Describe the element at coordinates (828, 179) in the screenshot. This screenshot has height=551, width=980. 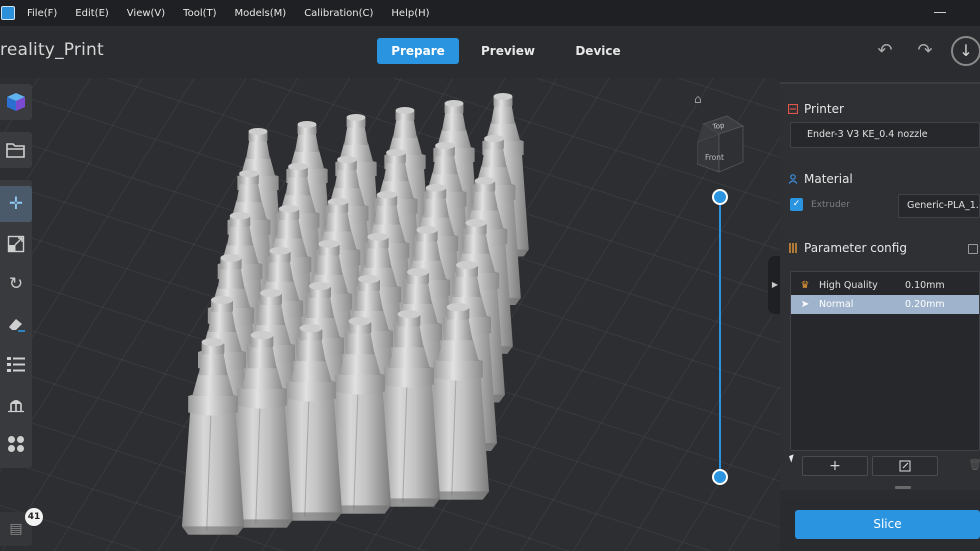
I see `material-title: Material` at that location.